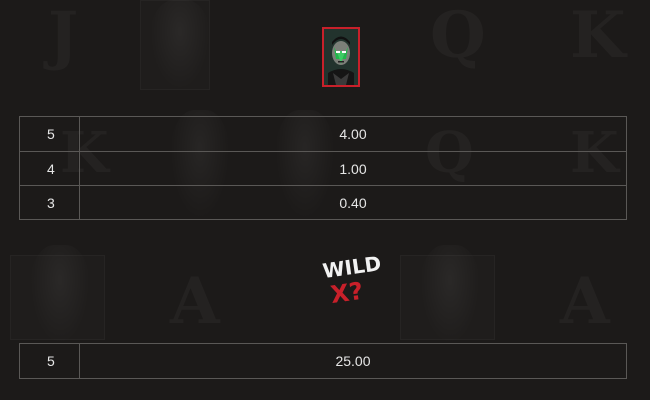 The height and width of the screenshot is (400, 650). Describe the element at coordinates (63, 36) in the screenshot. I see `bg-letter-j: J` at that location.